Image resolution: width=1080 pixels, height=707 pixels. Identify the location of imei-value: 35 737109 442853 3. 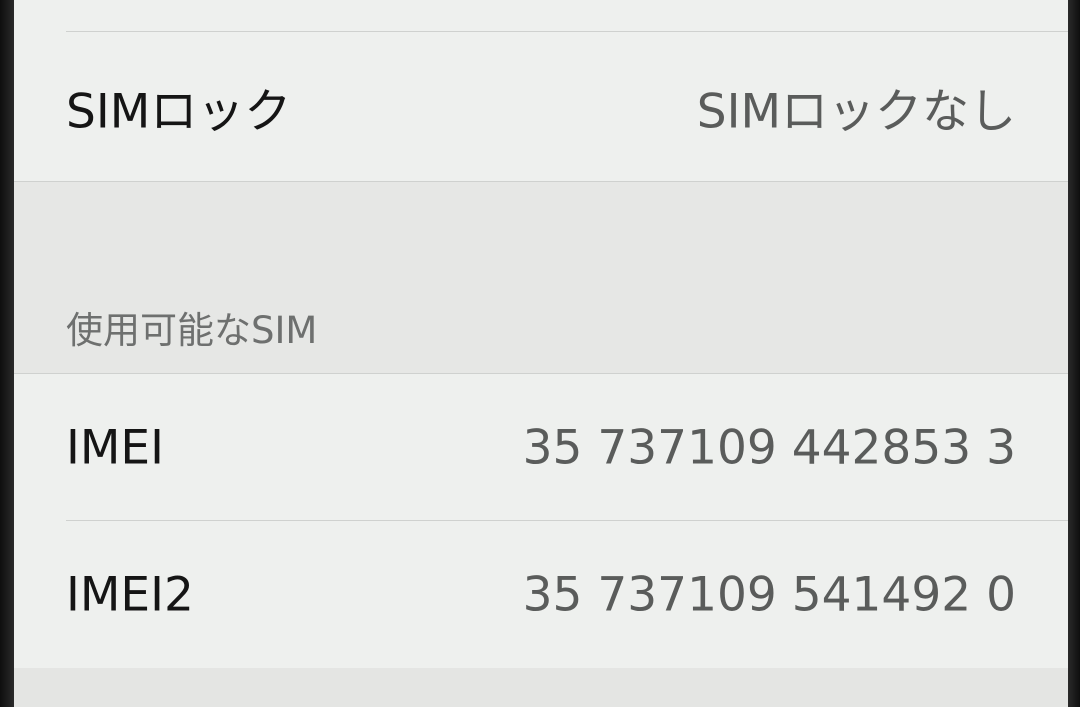
(769, 447).